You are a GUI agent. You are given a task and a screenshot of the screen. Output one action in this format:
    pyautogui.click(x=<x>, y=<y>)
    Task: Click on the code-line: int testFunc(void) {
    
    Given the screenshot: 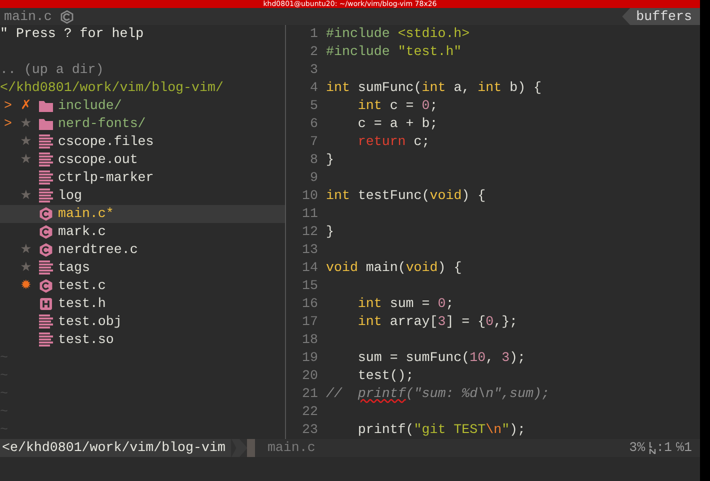 What is the action you would take?
    pyautogui.click(x=406, y=196)
    